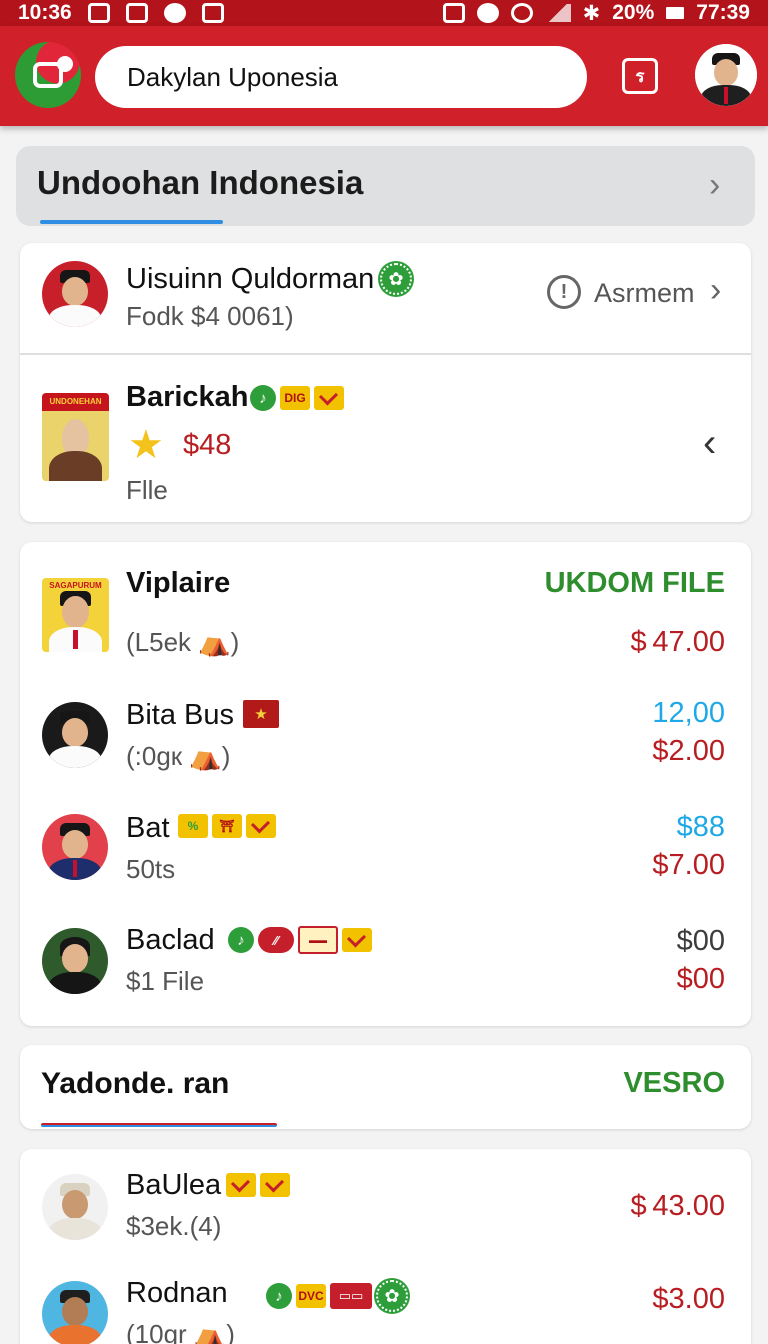 The height and width of the screenshot is (1344, 768). I want to click on status-time: 10:36, so click(45, 12).